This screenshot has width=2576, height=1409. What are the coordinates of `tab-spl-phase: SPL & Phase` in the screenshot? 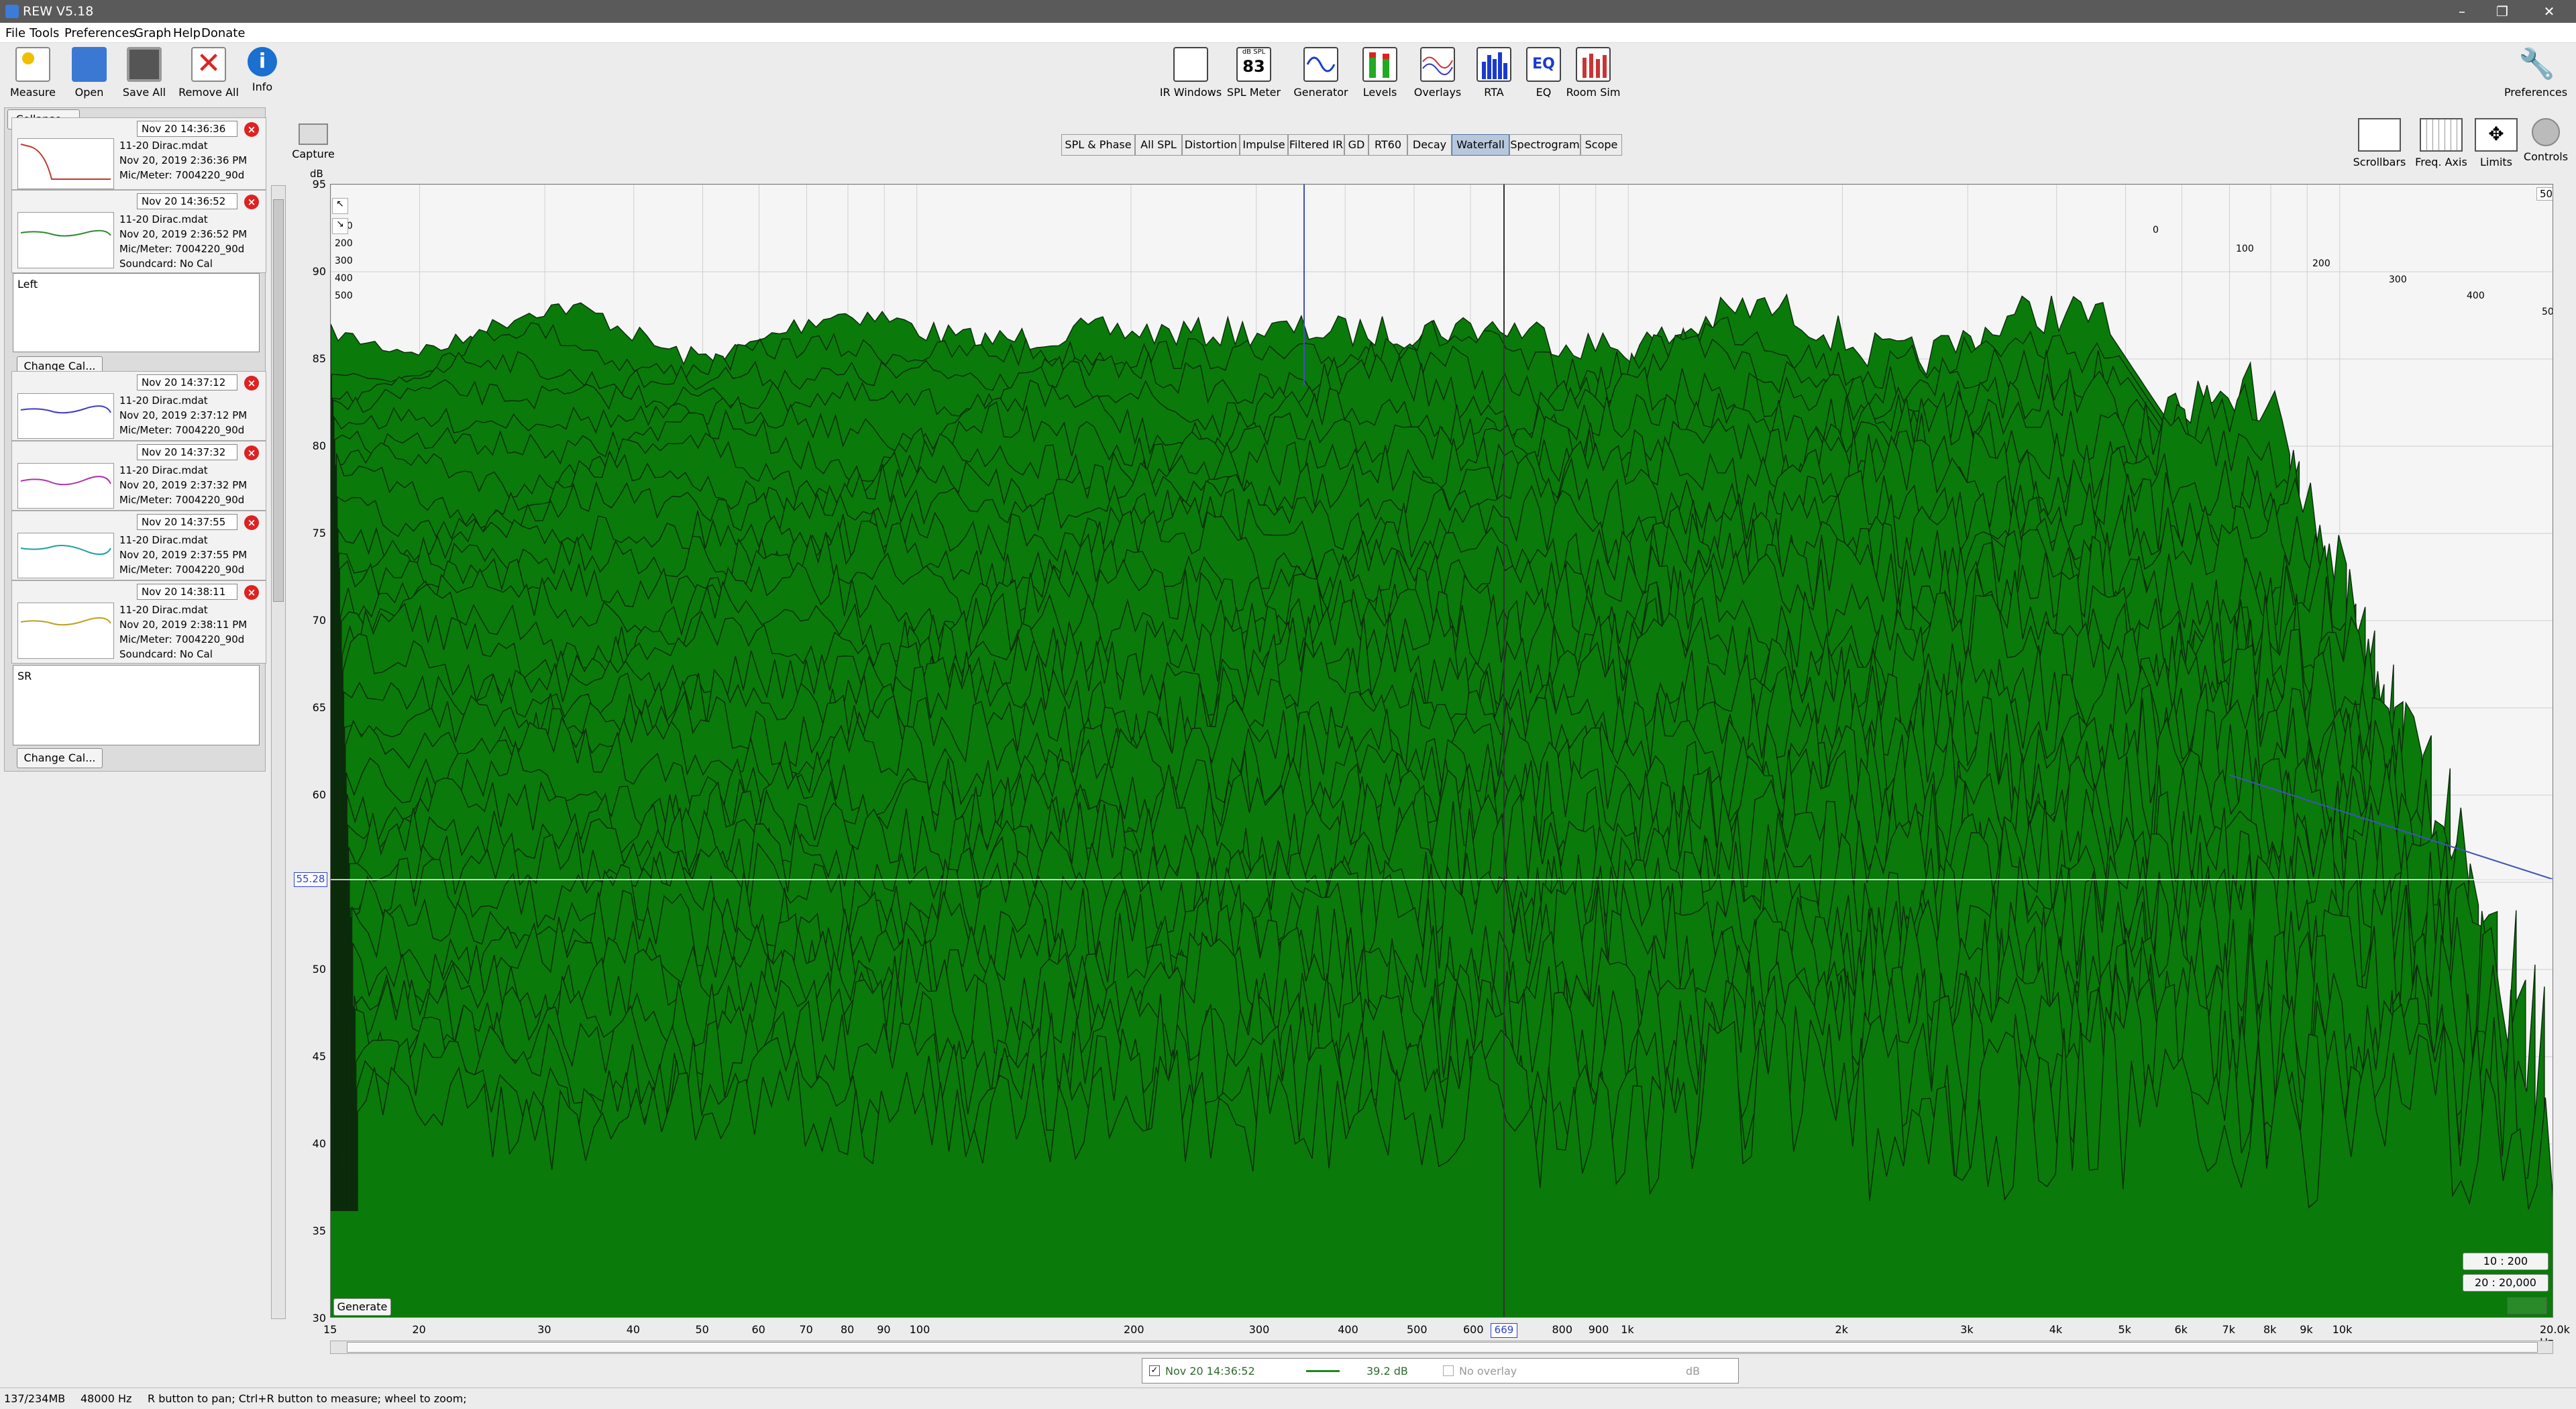 It's located at (1098, 145).